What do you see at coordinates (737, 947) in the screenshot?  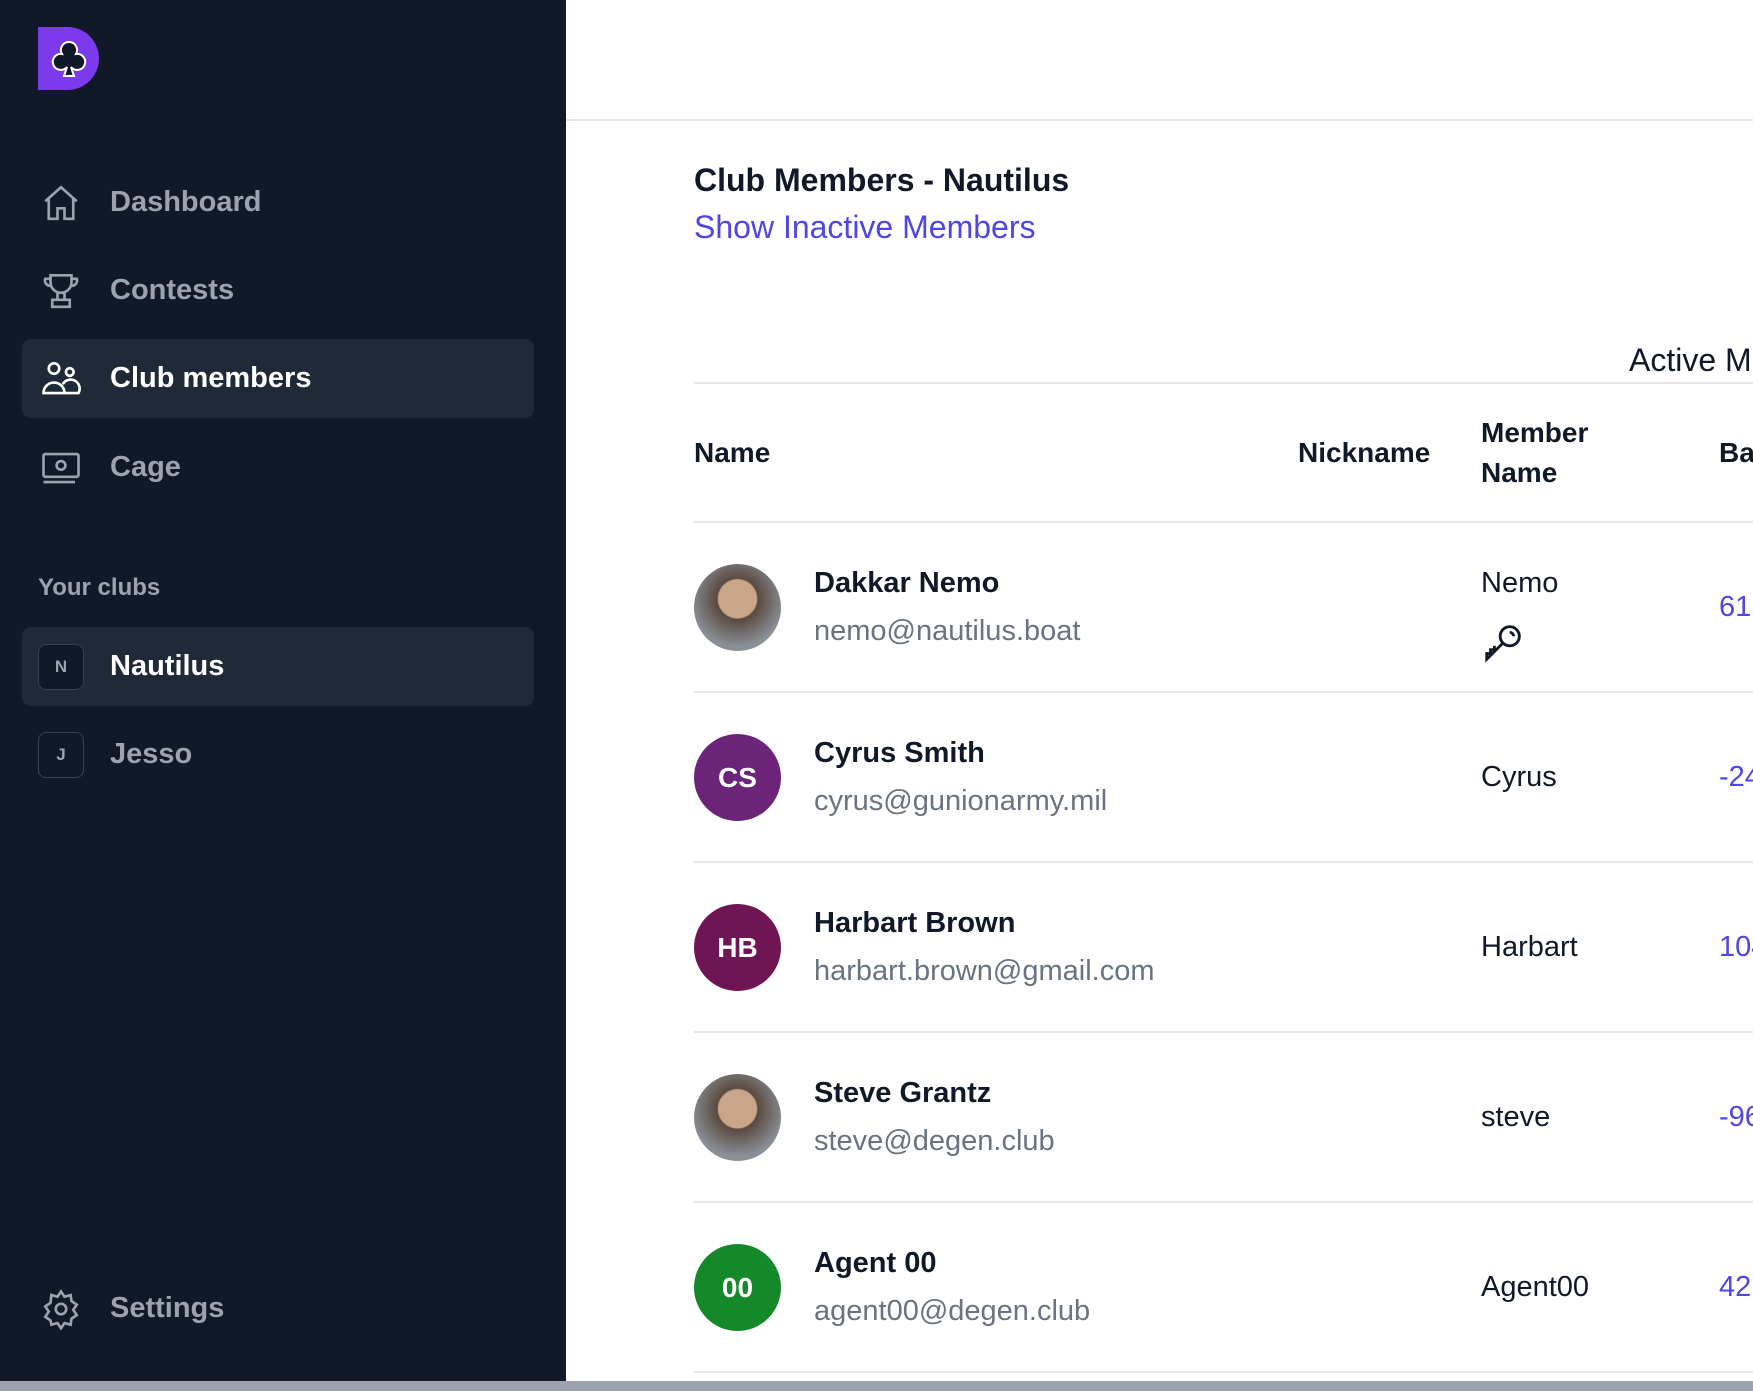 I see `avatar: HB` at bounding box center [737, 947].